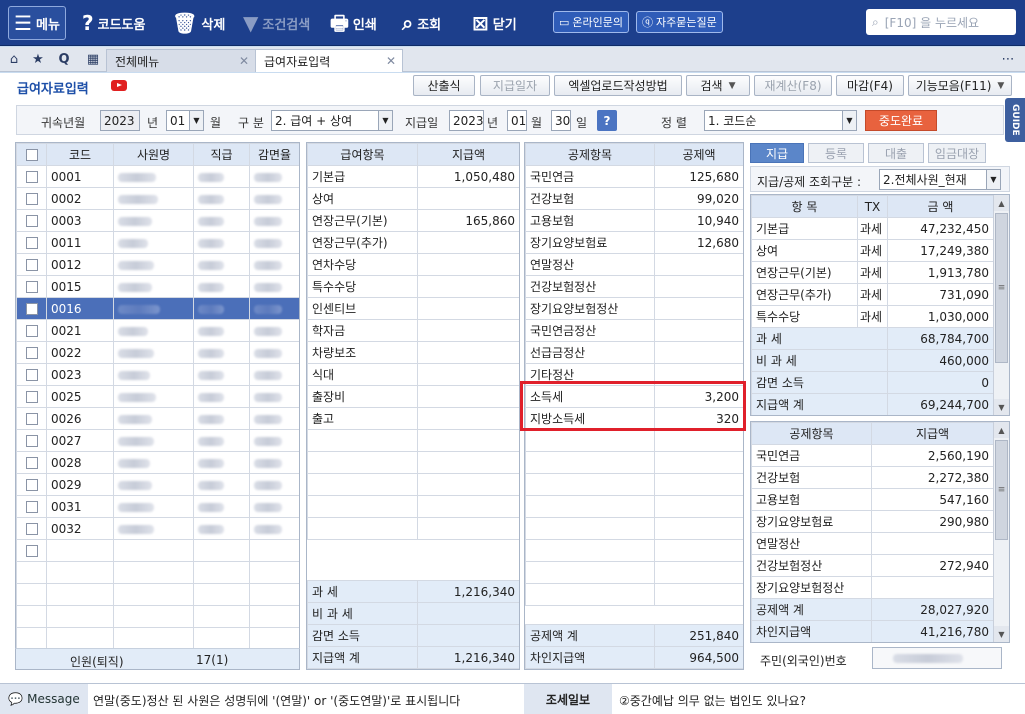  What do you see at coordinates (31, 155) in the screenshot?
I see `select-all-checkbox` at bounding box center [31, 155].